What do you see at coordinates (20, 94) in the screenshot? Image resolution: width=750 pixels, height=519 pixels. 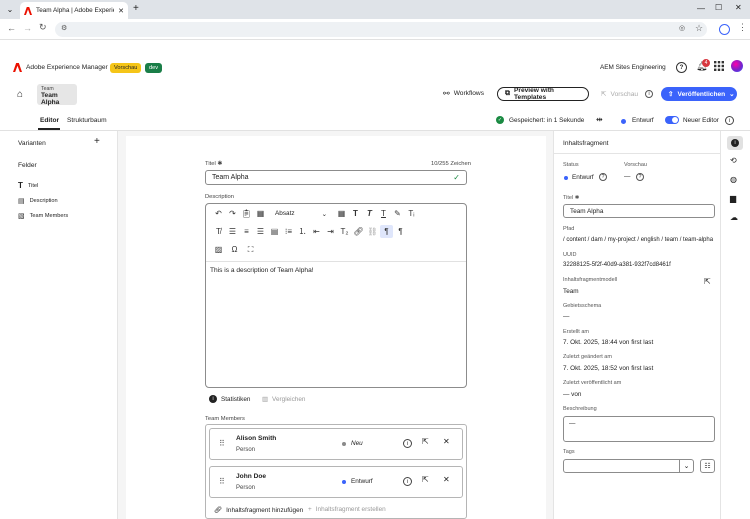 I see `home-icon: ⌂` at bounding box center [20, 94].